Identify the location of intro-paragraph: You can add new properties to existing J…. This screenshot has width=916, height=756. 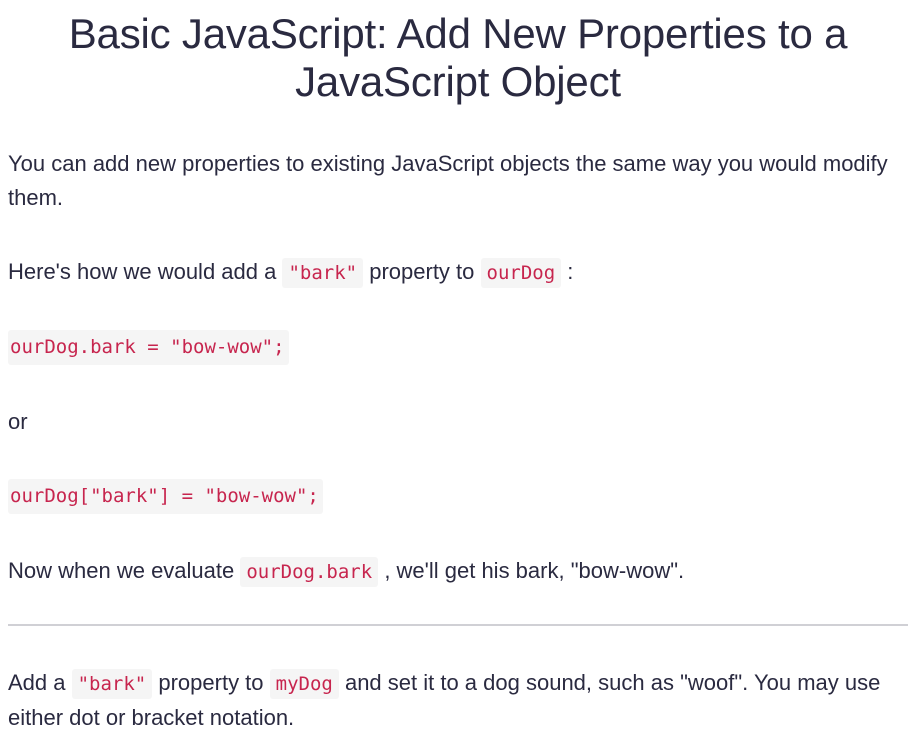
(448, 180).